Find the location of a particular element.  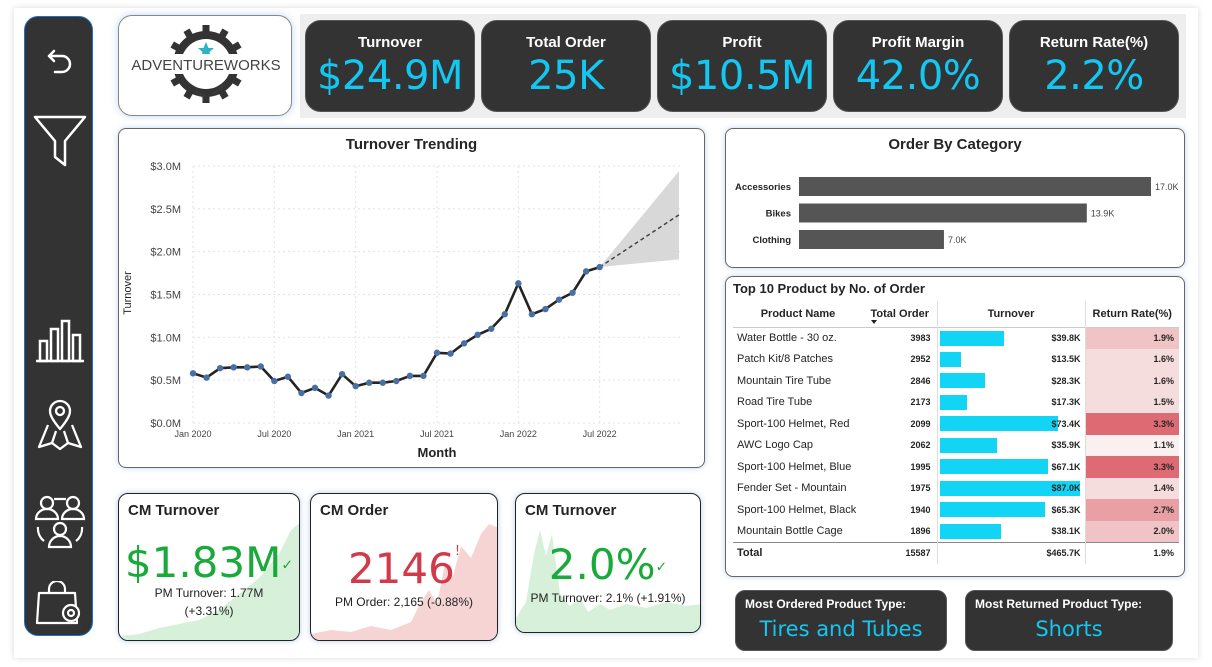

cm-order-card: CM Order 2146! PM Order: 2,165 (-0.88%) is located at coordinates (404, 567).